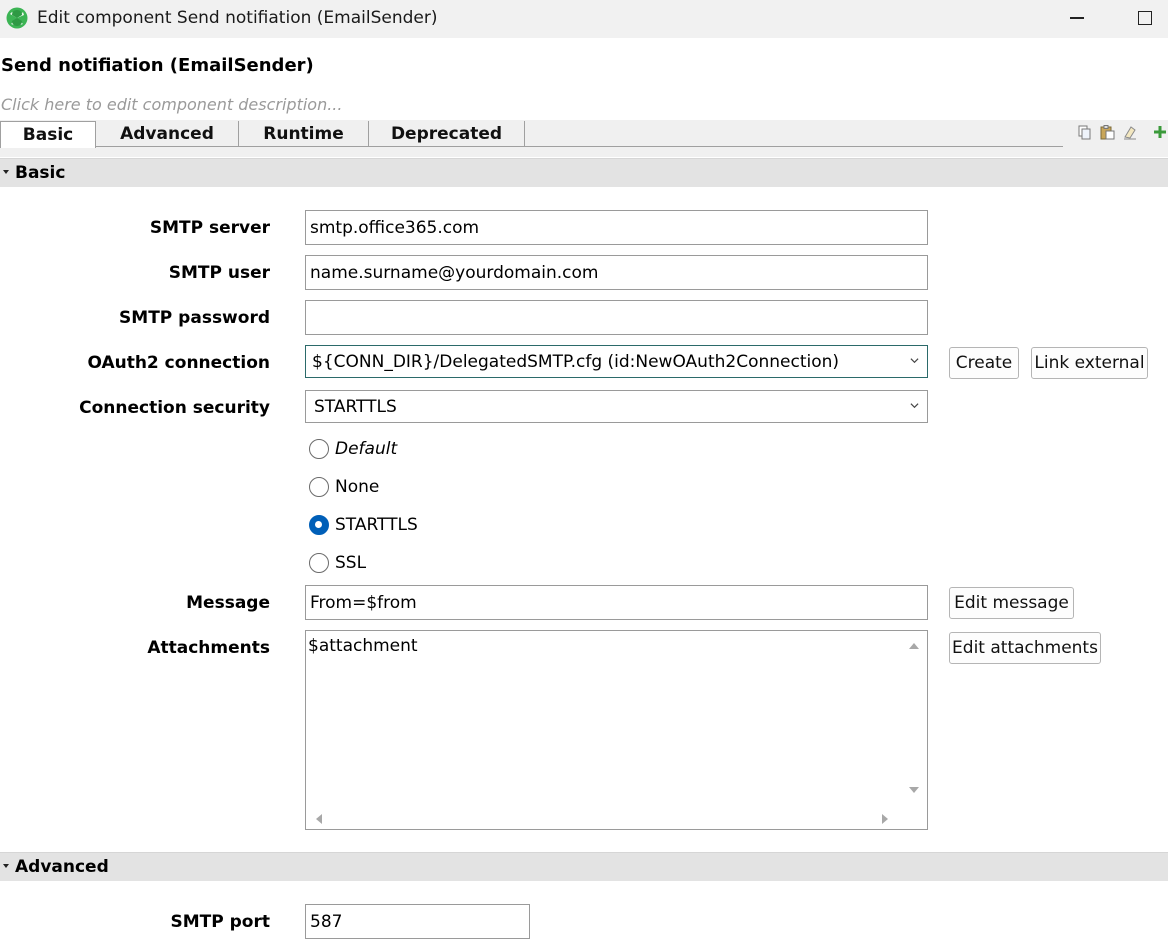  What do you see at coordinates (220, 922) in the screenshot?
I see `smtp-port-label: SMTP port` at bounding box center [220, 922].